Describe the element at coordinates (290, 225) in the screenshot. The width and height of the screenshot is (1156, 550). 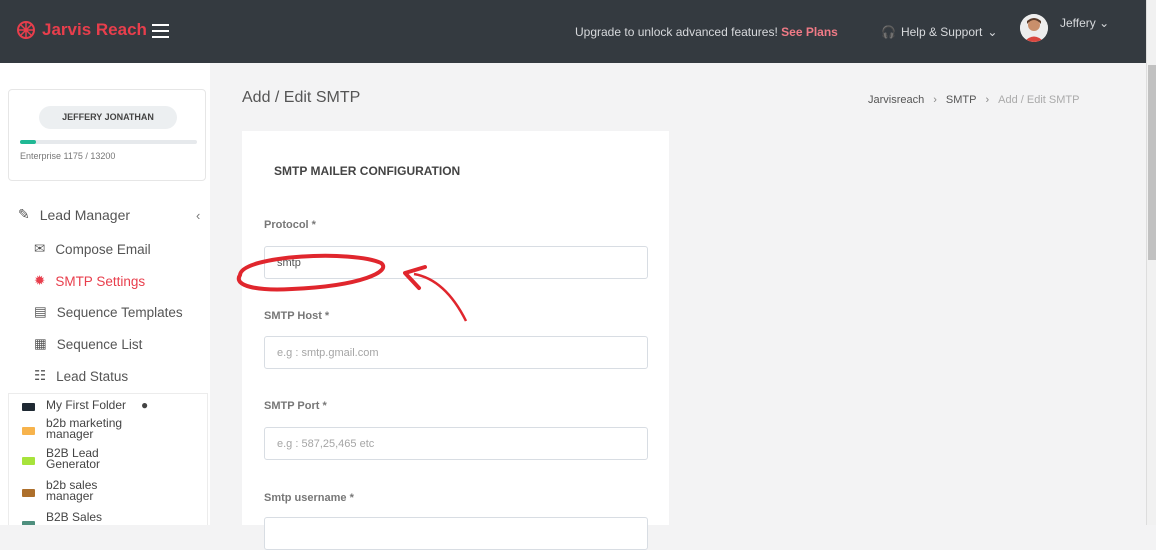
I see `protocol-label: Protocol *` at that location.